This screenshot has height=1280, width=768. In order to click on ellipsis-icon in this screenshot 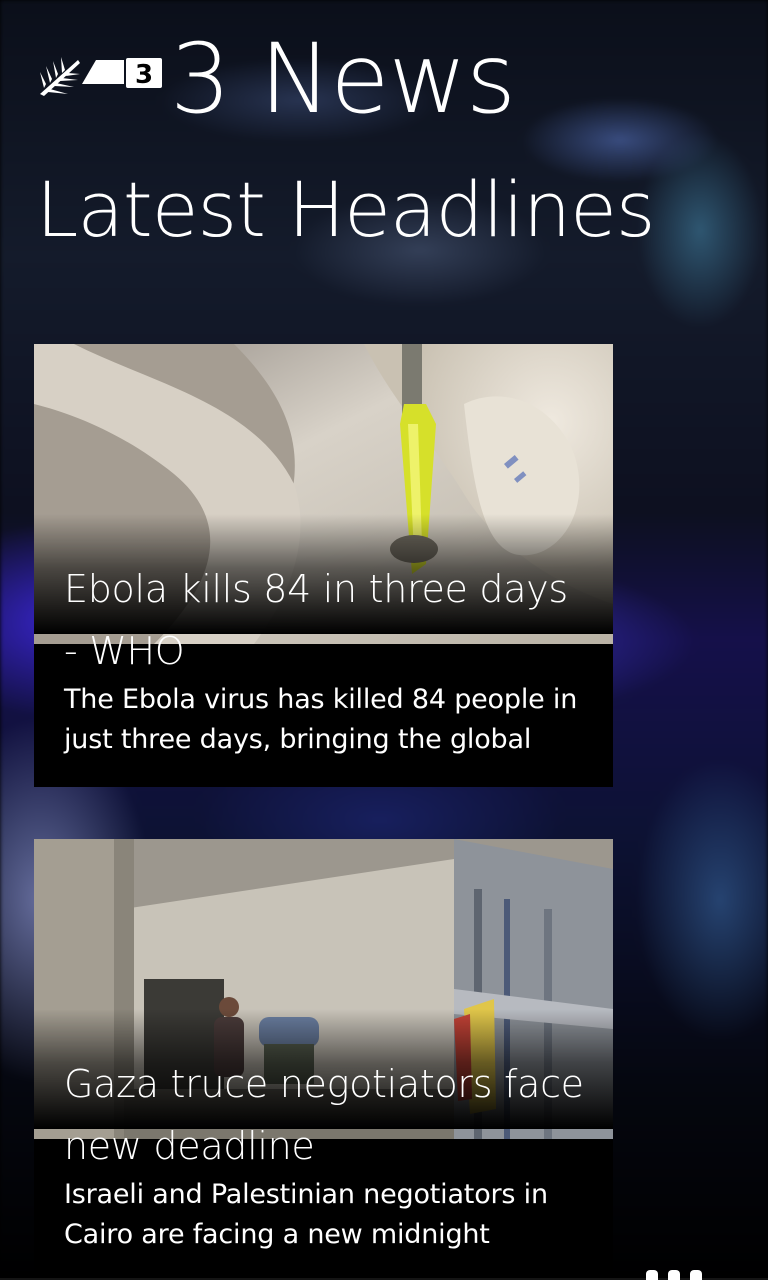, I will do `click(674, 1275)`.